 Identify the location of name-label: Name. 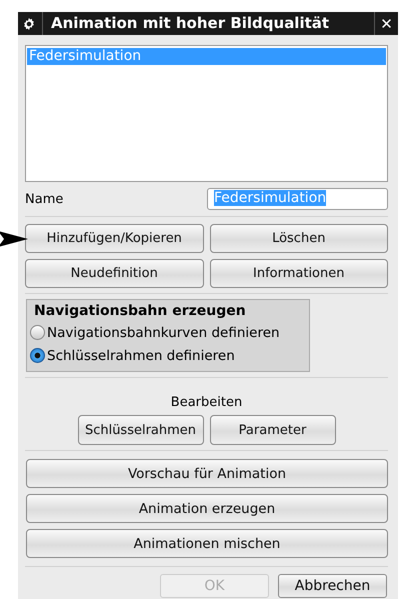
(44, 199).